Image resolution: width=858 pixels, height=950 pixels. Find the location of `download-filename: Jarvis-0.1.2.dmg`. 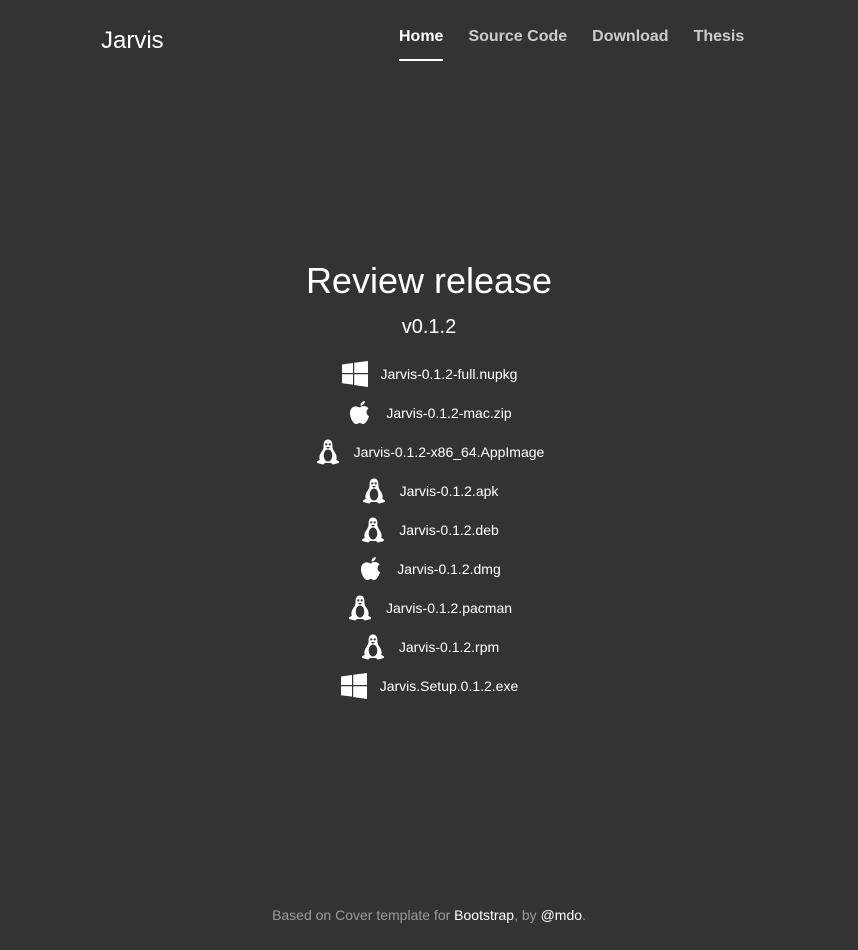

download-filename: Jarvis-0.1.2.dmg is located at coordinates (449, 568).